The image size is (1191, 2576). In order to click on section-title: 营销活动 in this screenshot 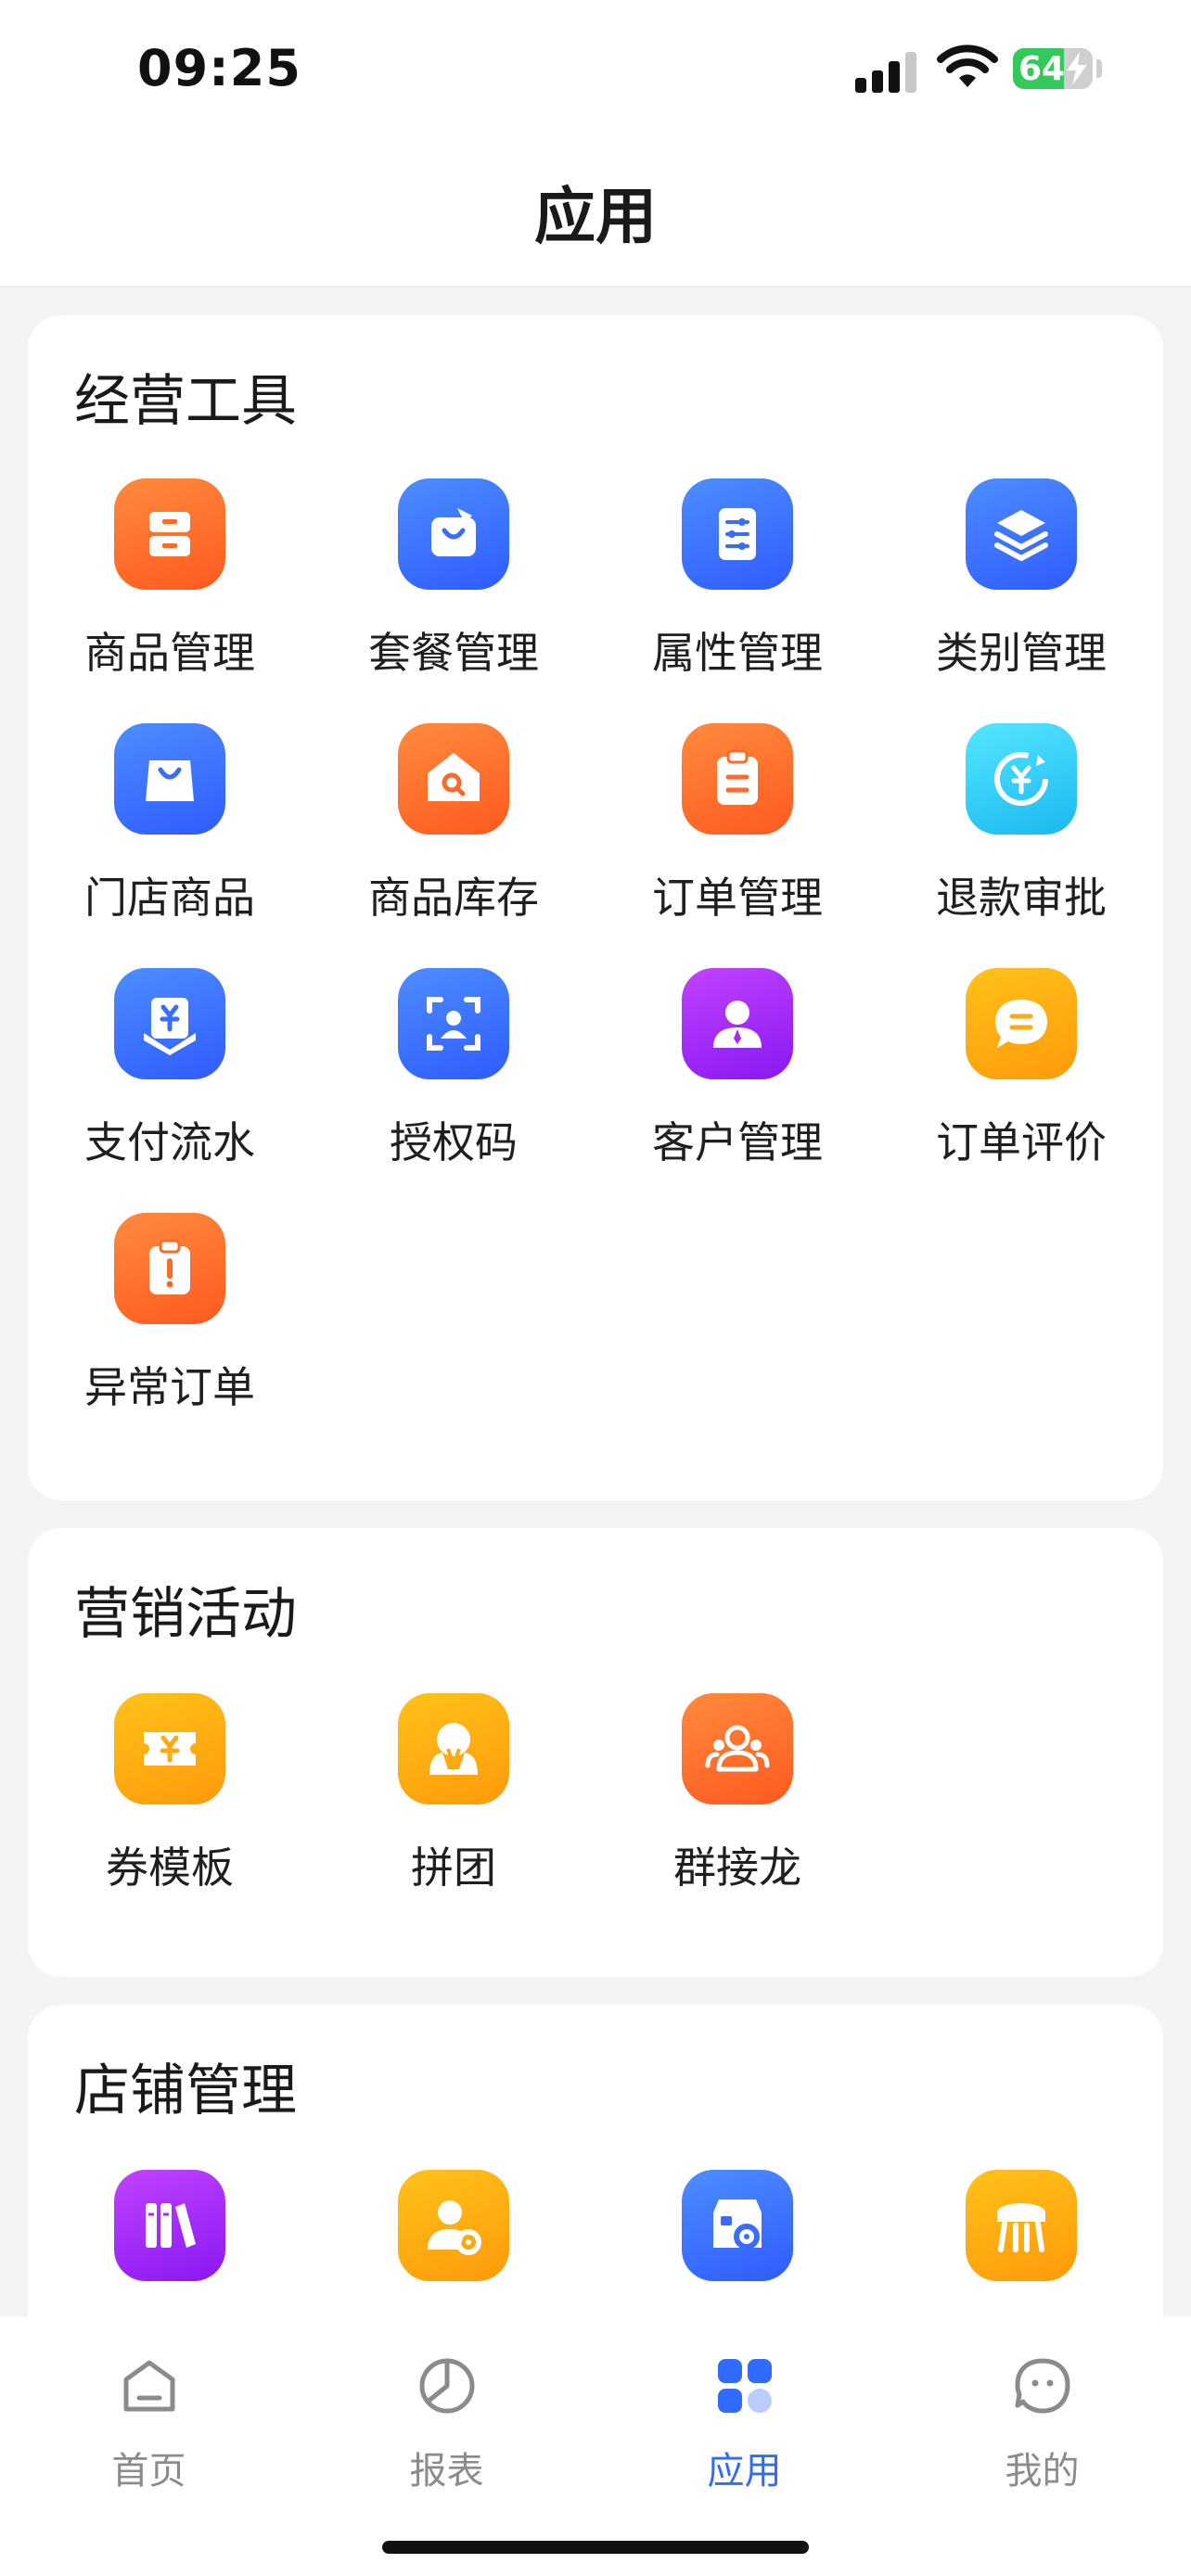, I will do `click(185, 1614)`.